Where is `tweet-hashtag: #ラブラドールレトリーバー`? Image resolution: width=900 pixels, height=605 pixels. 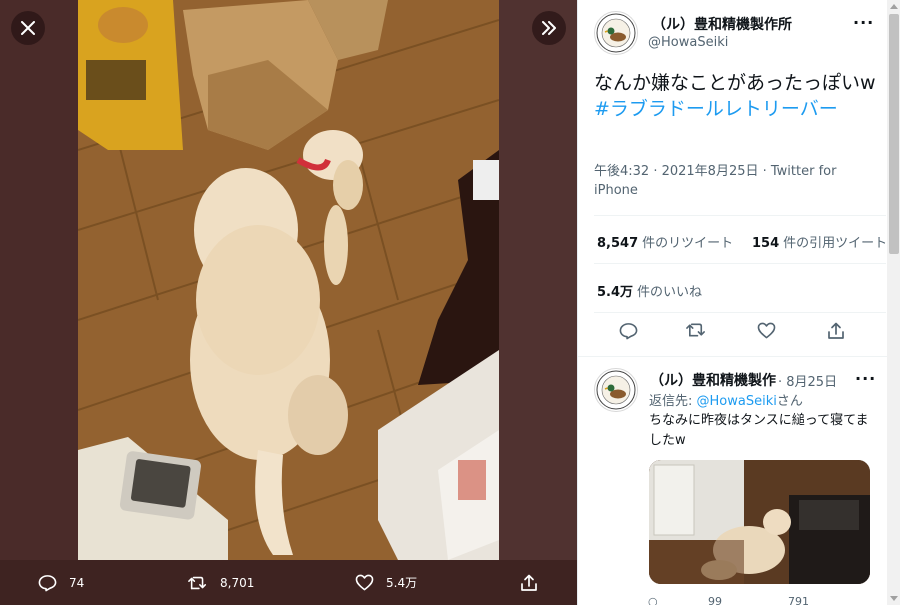
tweet-hashtag: #ラブラドールレトリーバー is located at coordinates (739, 109).